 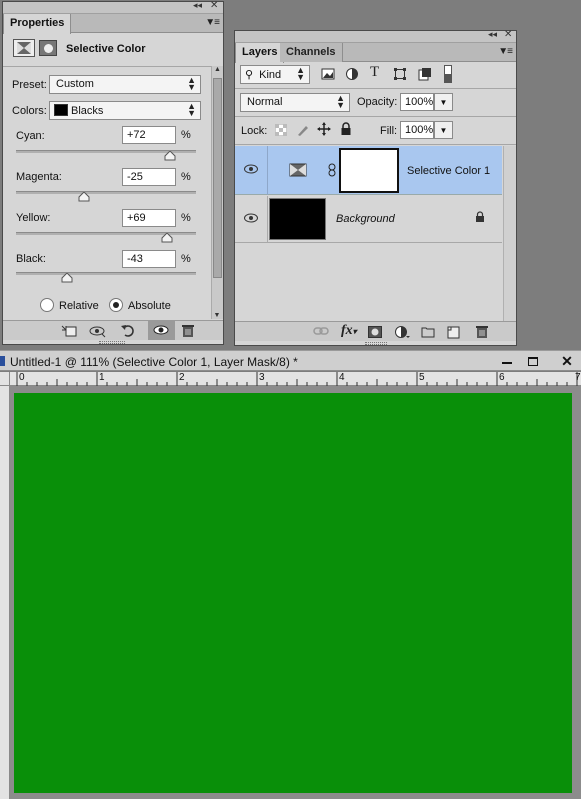 What do you see at coordinates (79, 306) in the screenshot?
I see `radio-relative-label: Relative` at bounding box center [79, 306].